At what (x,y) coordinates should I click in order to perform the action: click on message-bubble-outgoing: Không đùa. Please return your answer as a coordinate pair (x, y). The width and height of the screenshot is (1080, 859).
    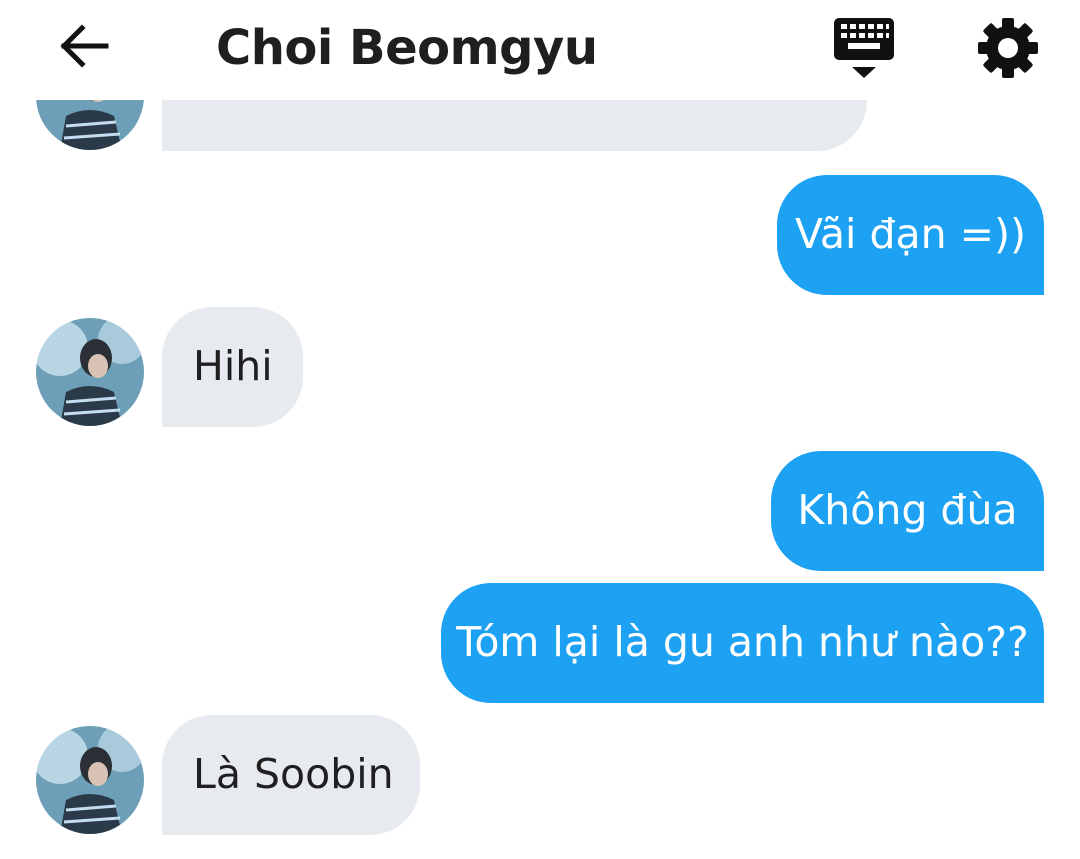
    Looking at the image, I should click on (907, 511).